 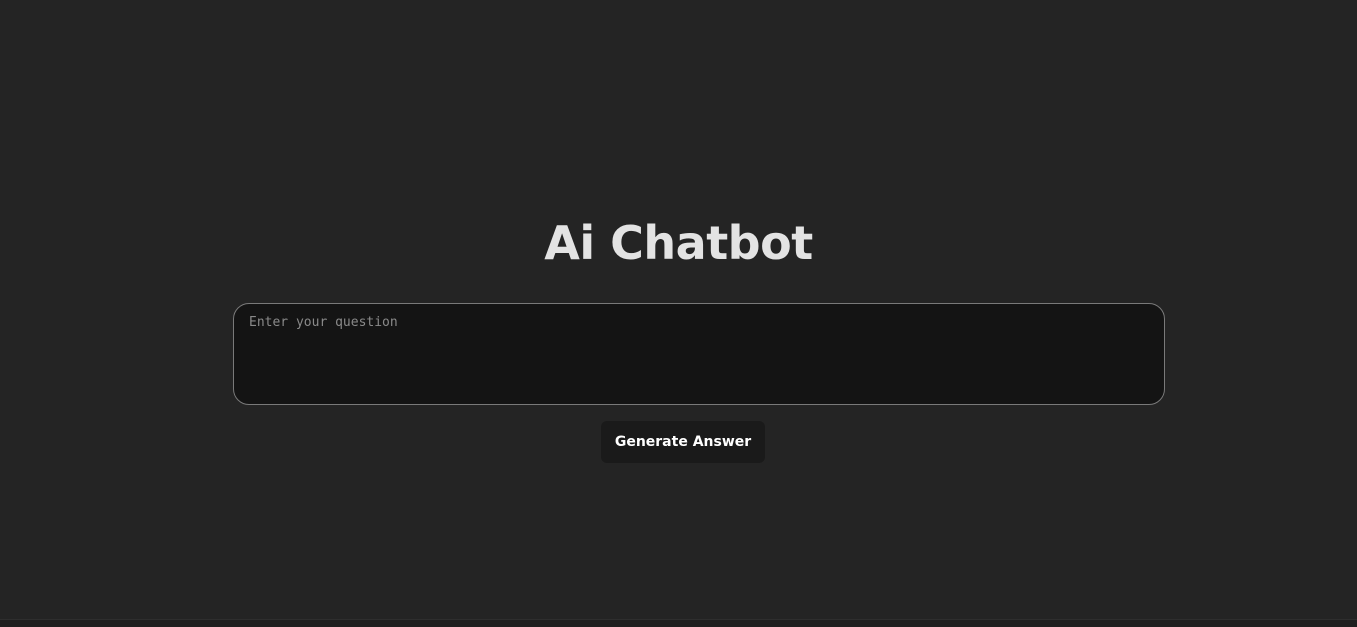 I want to click on bottom-status-strip, so click(x=678, y=623).